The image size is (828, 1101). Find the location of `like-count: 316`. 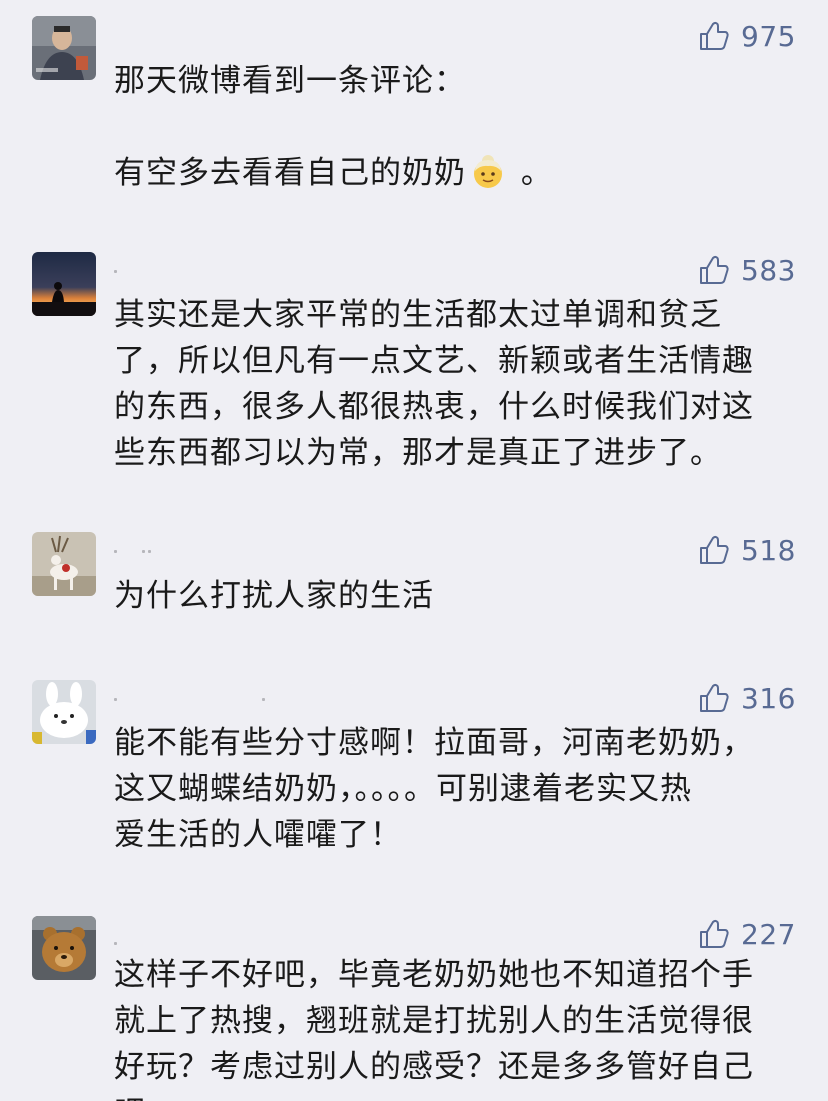

like-count: 316 is located at coordinates (768, 698).